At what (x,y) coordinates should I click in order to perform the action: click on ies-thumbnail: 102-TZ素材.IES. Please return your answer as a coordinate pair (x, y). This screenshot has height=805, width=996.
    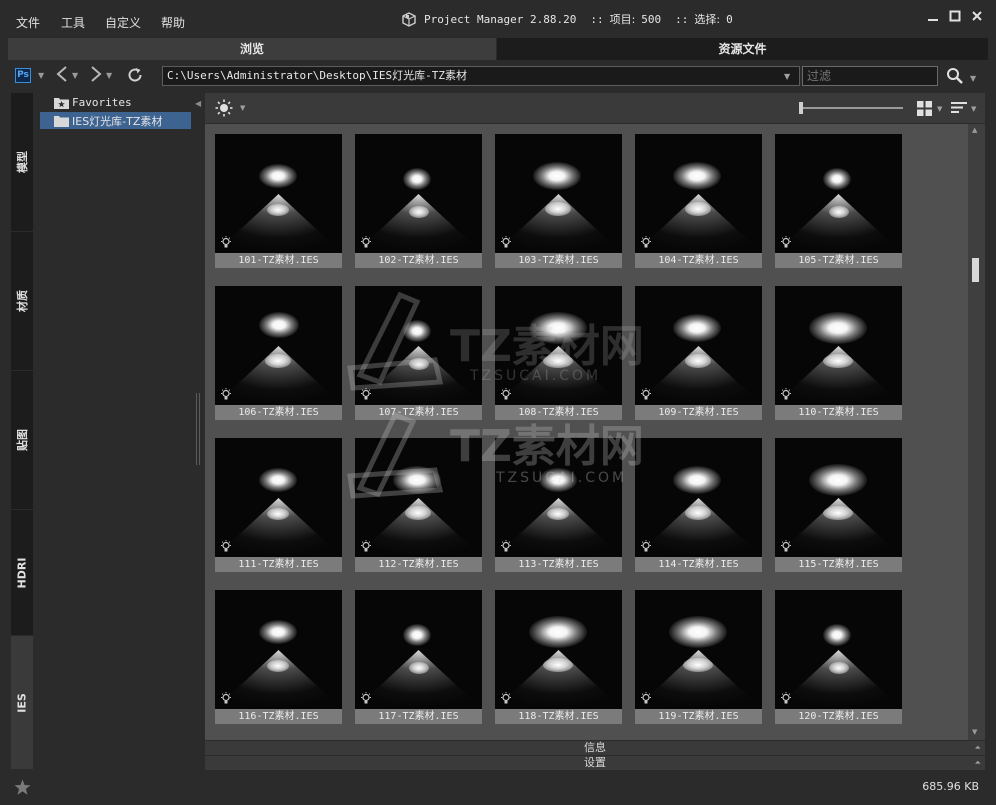
    Looking at the image, I should click on (418, 201).